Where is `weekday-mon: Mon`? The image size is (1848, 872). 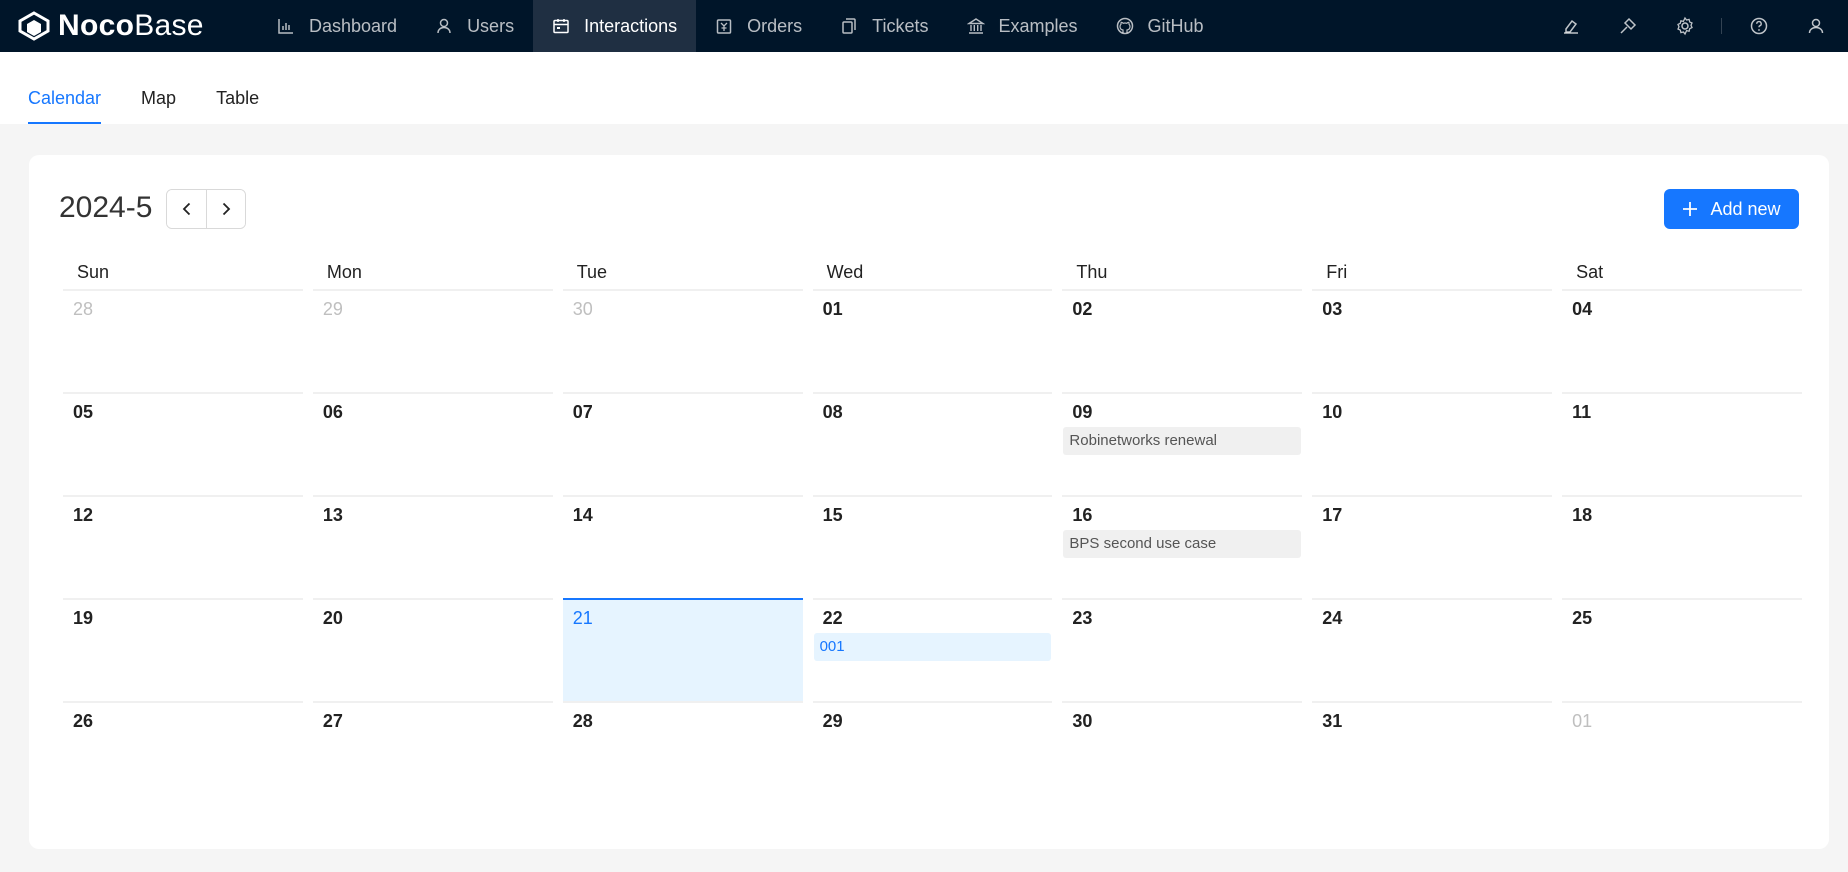
weekday-mon: Mon is located at coordinates (344, 272).